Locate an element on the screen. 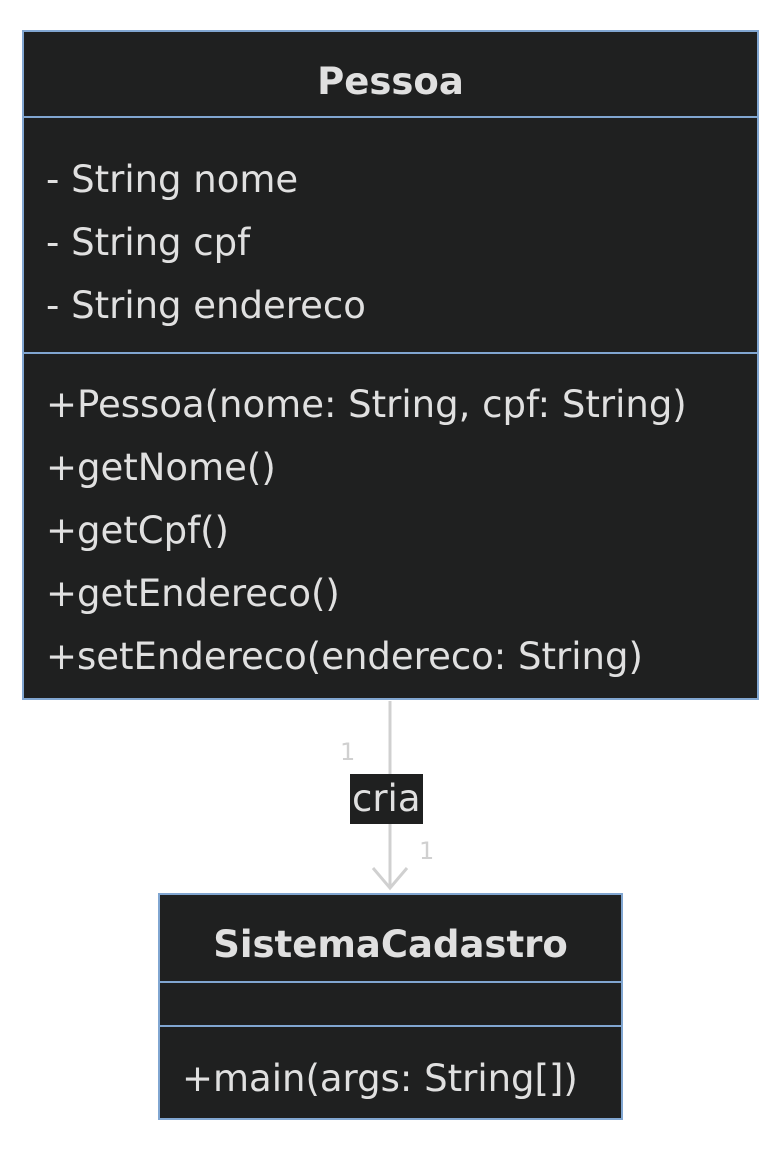  method: +main(args: String[]) is located at coordinates (380, 1078).